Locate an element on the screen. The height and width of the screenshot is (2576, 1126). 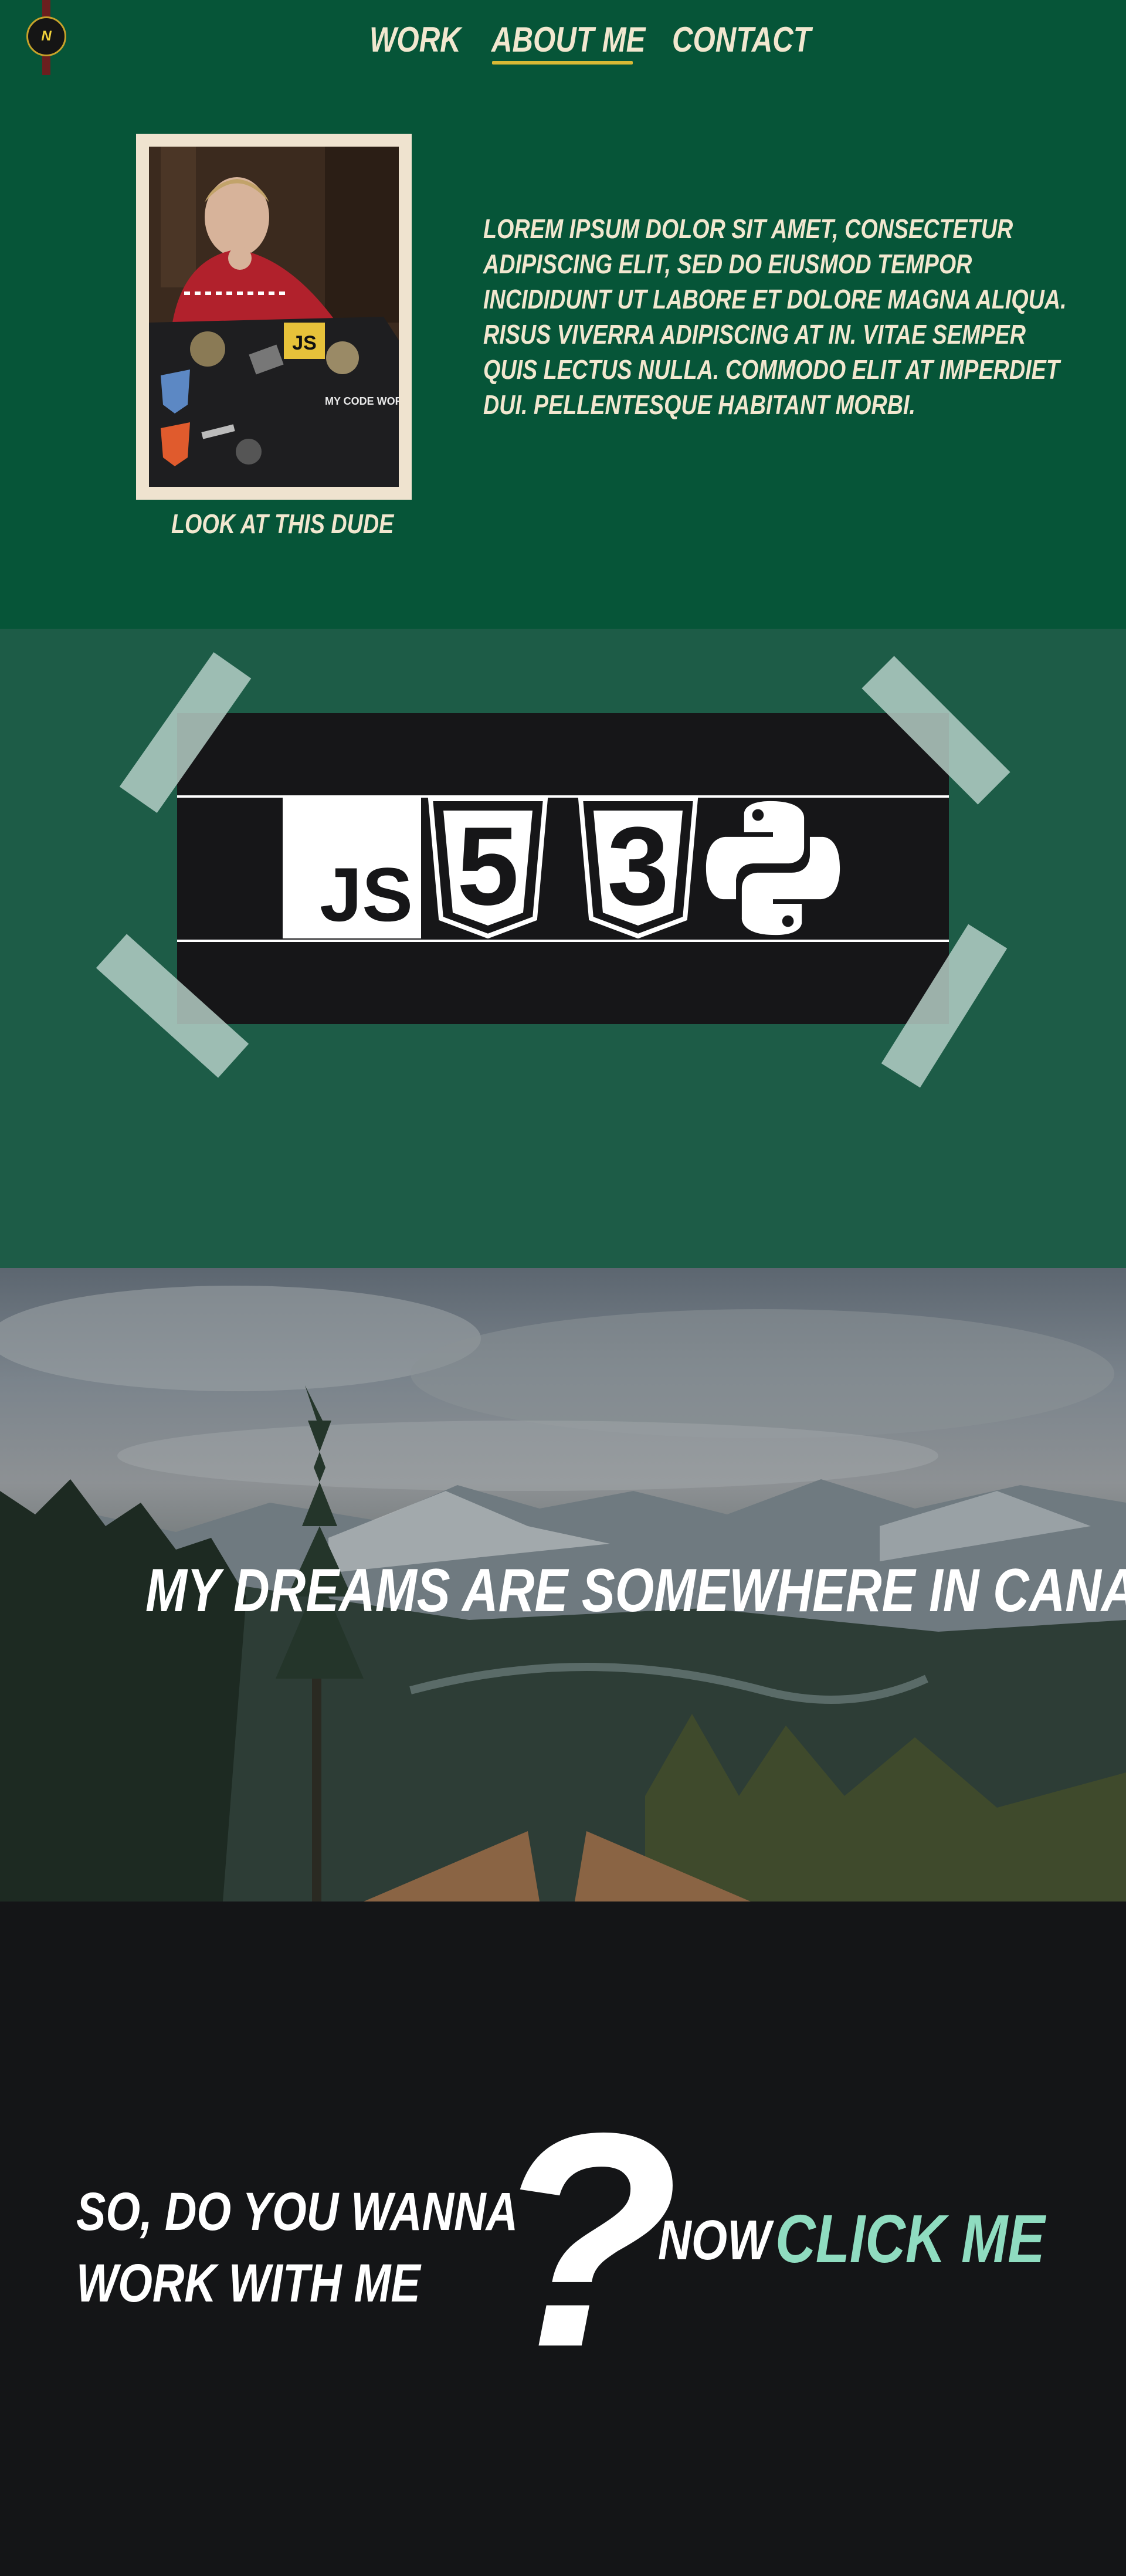
banner-rule-bottom is located at coordinates (563, 941).